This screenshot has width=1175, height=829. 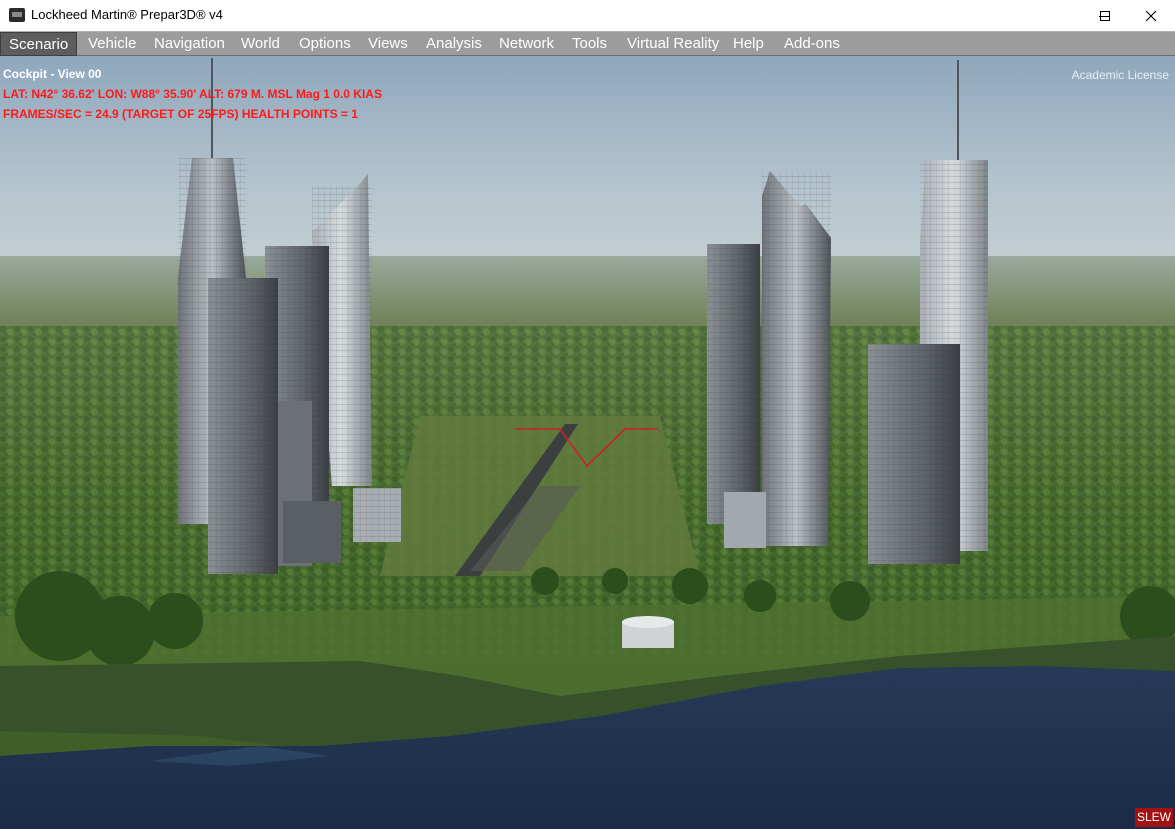 I want to click on p3d-app-icon, so click(x=17, y=15).